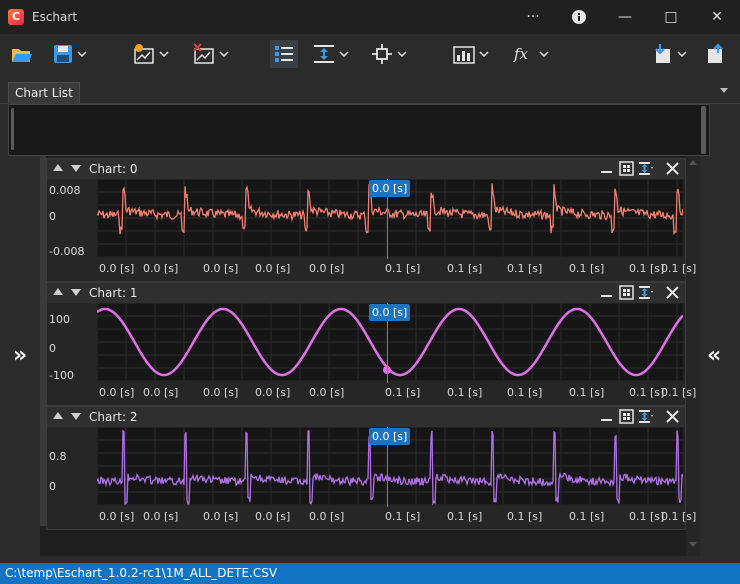  Describe the element at coordinates (530, 54) in the screenshot. I see `function-button: fx` at that location.